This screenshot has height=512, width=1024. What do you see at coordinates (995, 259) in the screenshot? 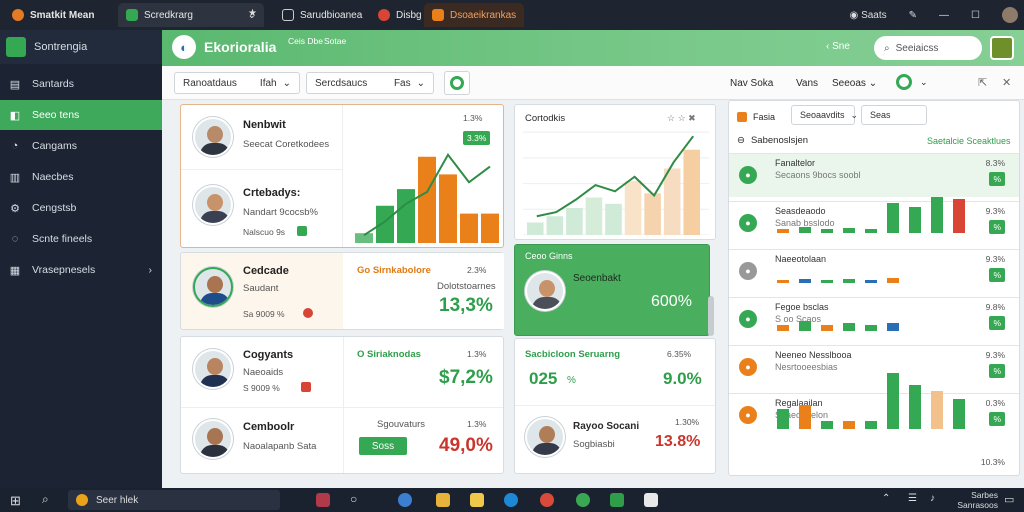
I see `row-value: 9.3%` at bounding box center [995, 259].